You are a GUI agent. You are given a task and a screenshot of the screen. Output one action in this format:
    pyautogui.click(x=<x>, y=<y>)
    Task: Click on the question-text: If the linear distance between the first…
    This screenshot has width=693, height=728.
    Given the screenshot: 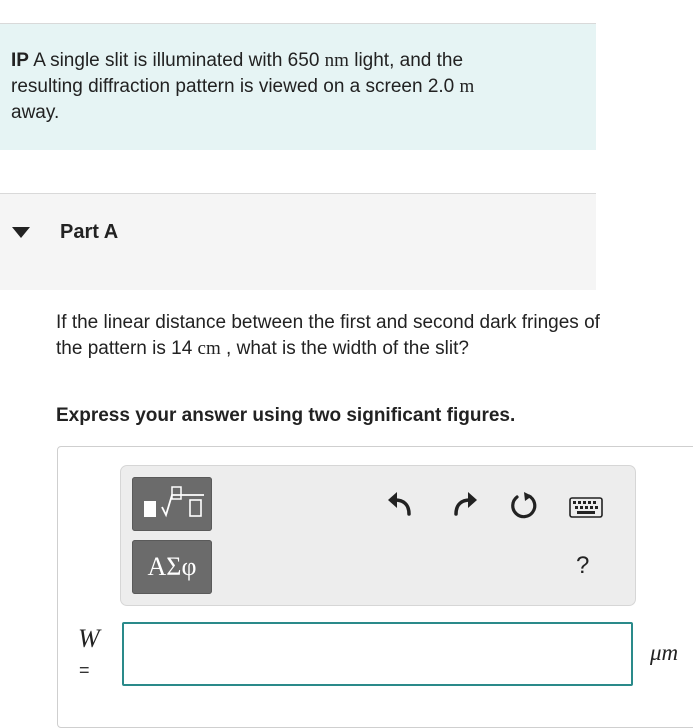 What is the action you would take?
    pyautogui.click(x=328, y=335)
    